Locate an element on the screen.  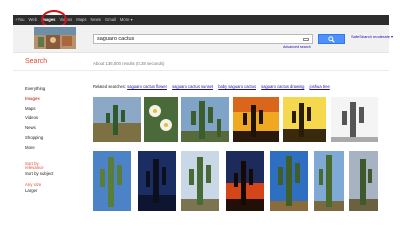
cactus-sky-thumbnail is located at coordinates (205, 119).